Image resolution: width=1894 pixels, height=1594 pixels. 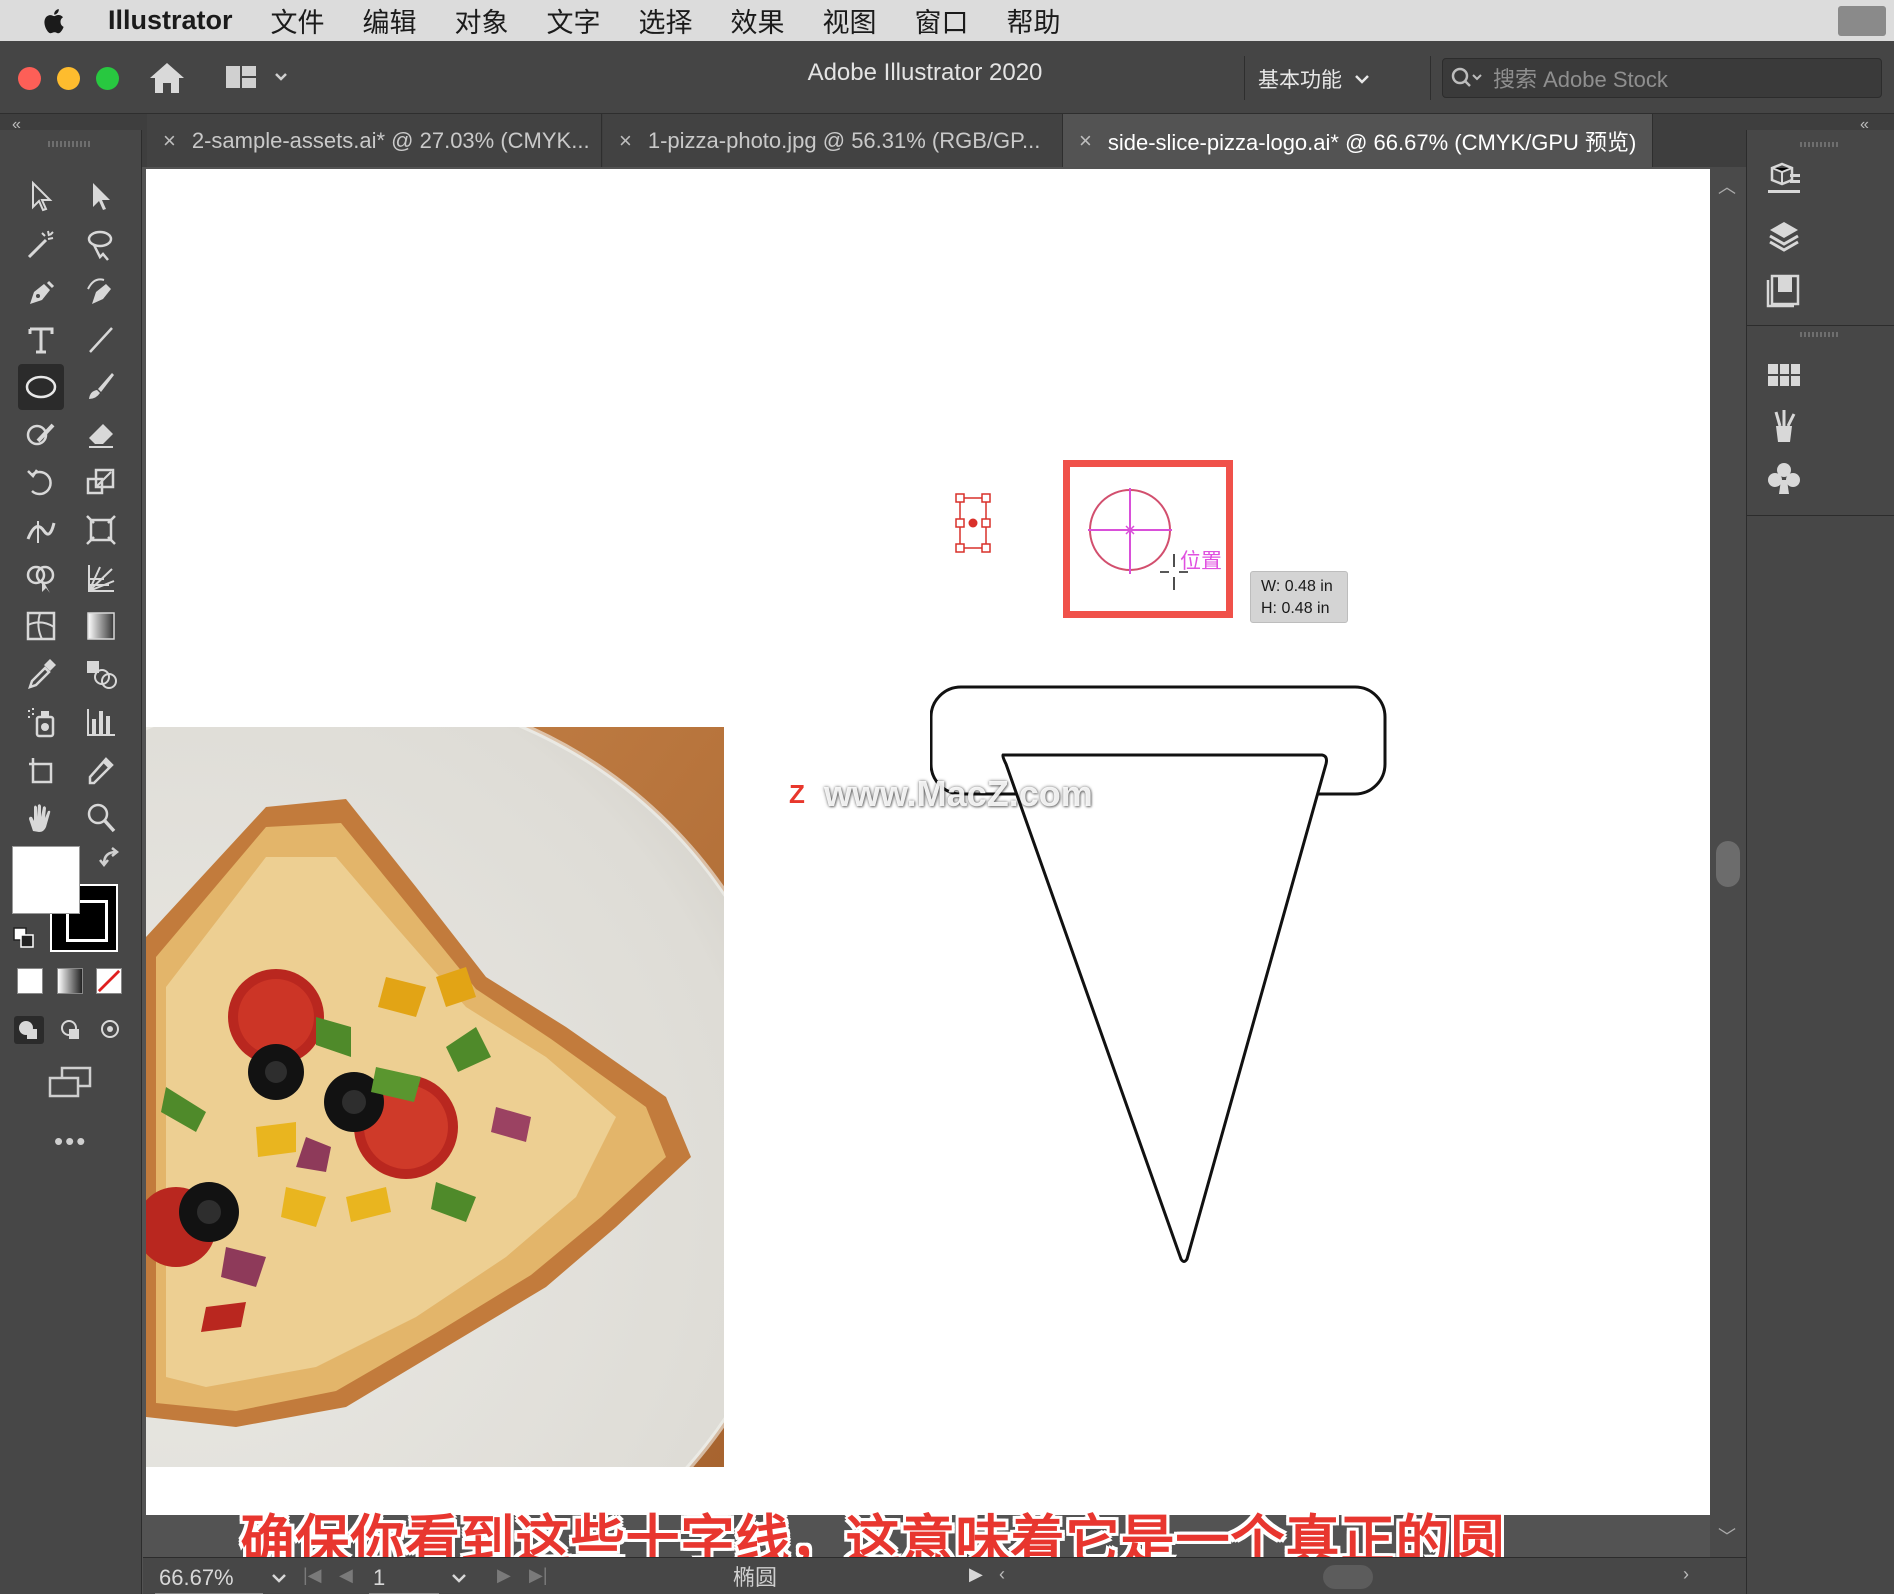 What do you see at coordinates (101, 626) in the screenshot?
I see `gradient-tool-icon` at bounding box center [101, 626].